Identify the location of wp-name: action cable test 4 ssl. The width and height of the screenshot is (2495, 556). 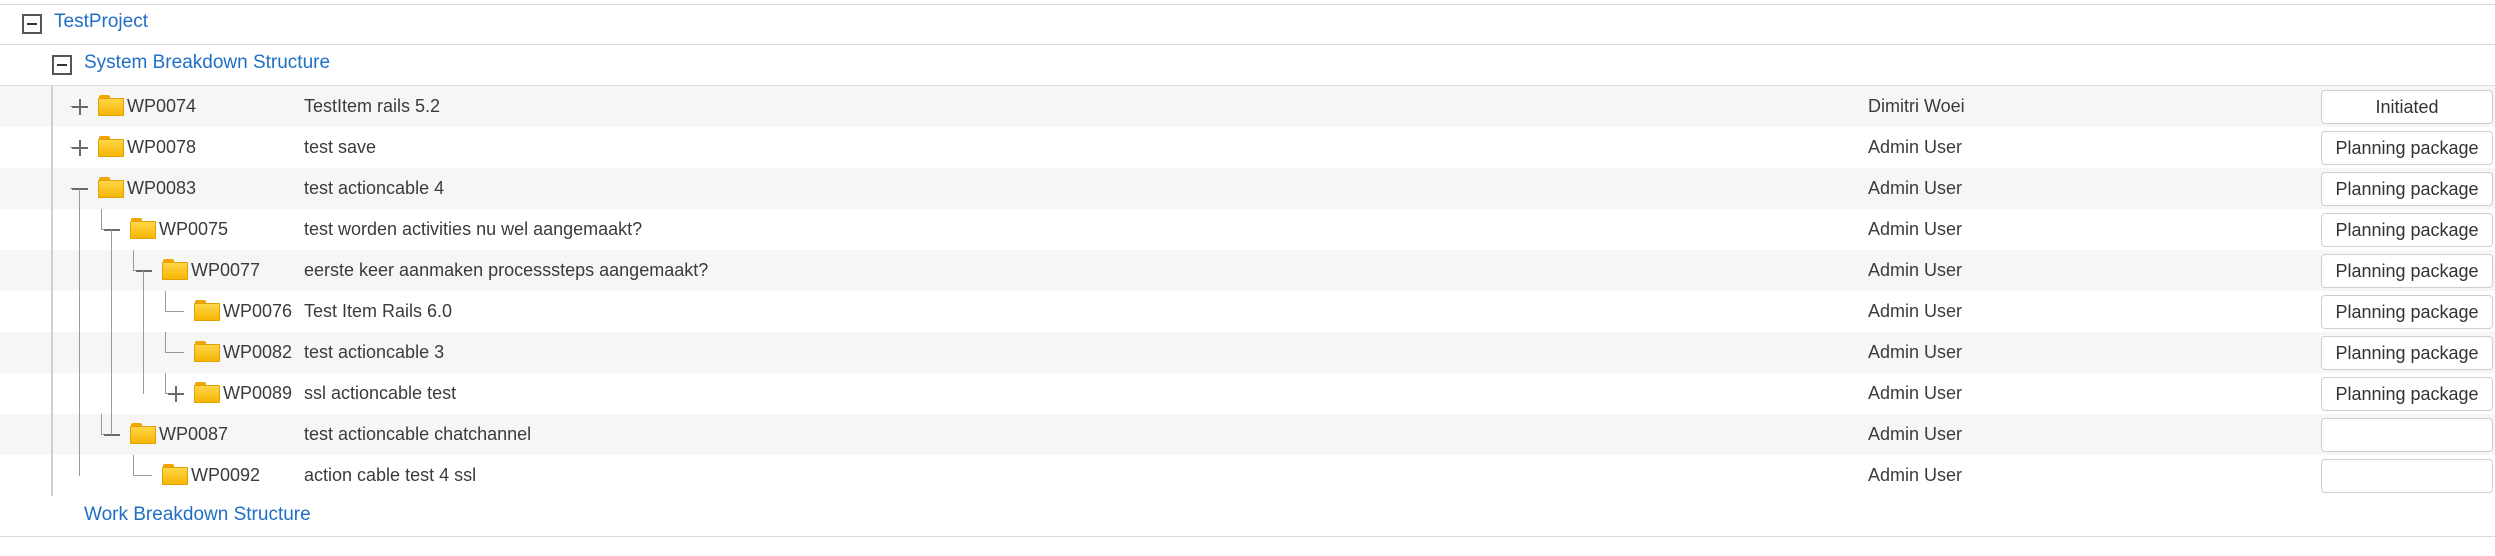
(390, 475).